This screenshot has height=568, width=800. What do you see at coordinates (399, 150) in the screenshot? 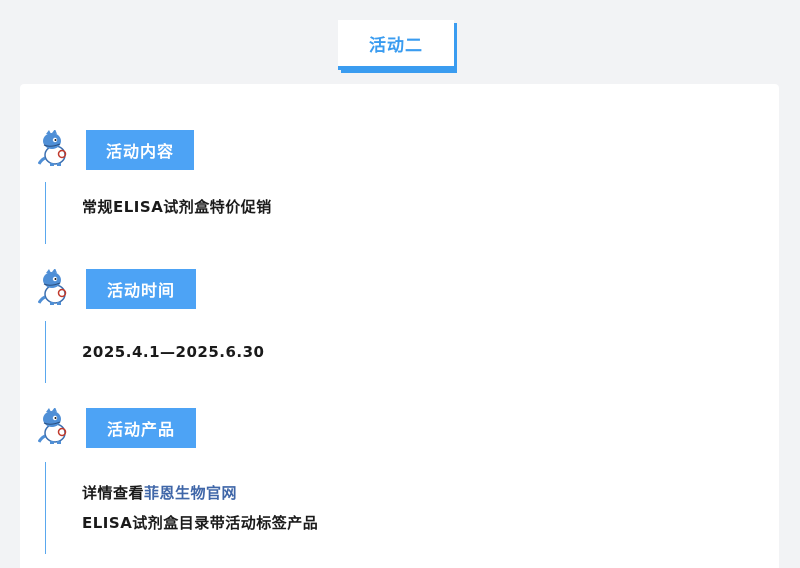
I see `section-header: 活动内容` at bounding box center [399, 150].